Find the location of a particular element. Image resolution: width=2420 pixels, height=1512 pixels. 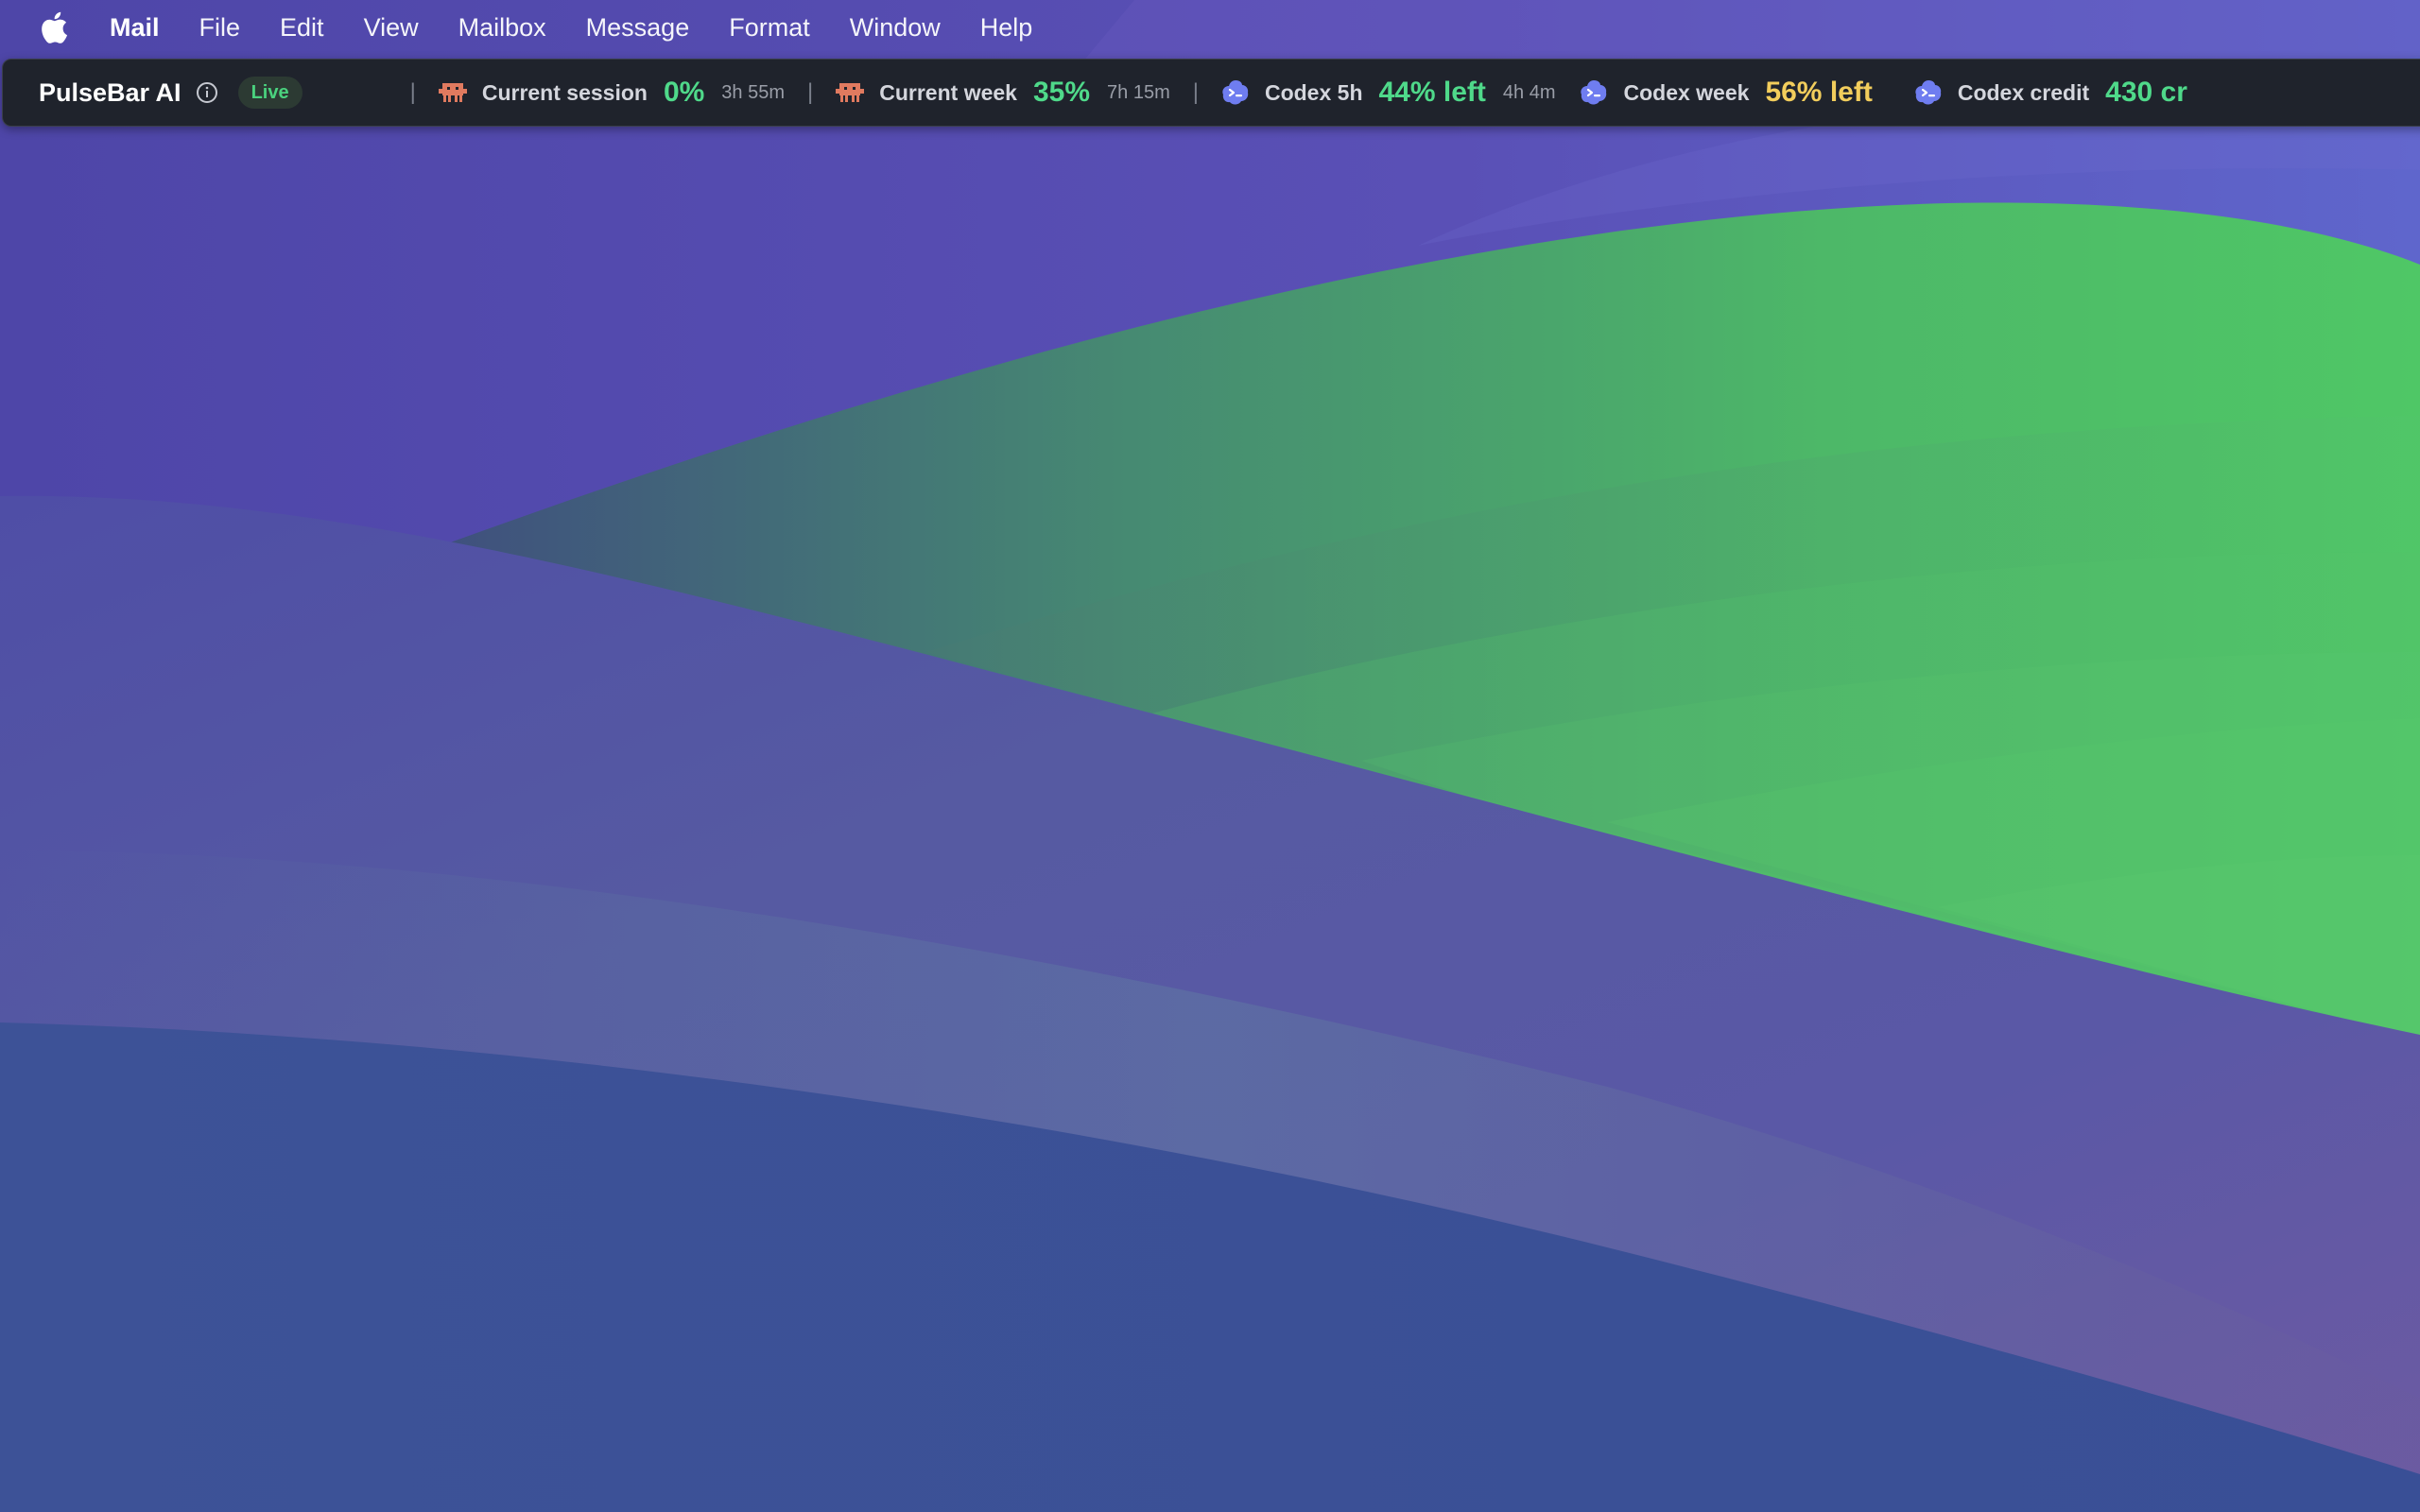

metric-label: Current week is located at coordinates (948, 92).